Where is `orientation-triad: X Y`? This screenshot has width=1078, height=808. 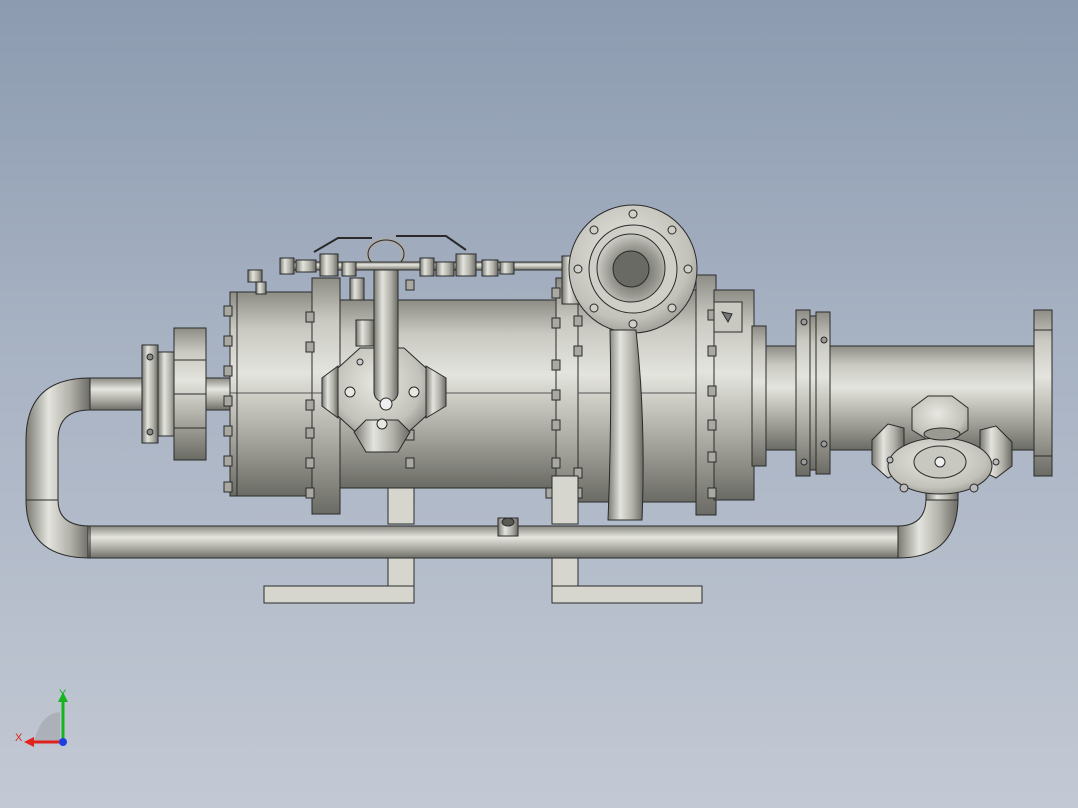
orientation-triad: X Y is located at coordinates (45, 719).